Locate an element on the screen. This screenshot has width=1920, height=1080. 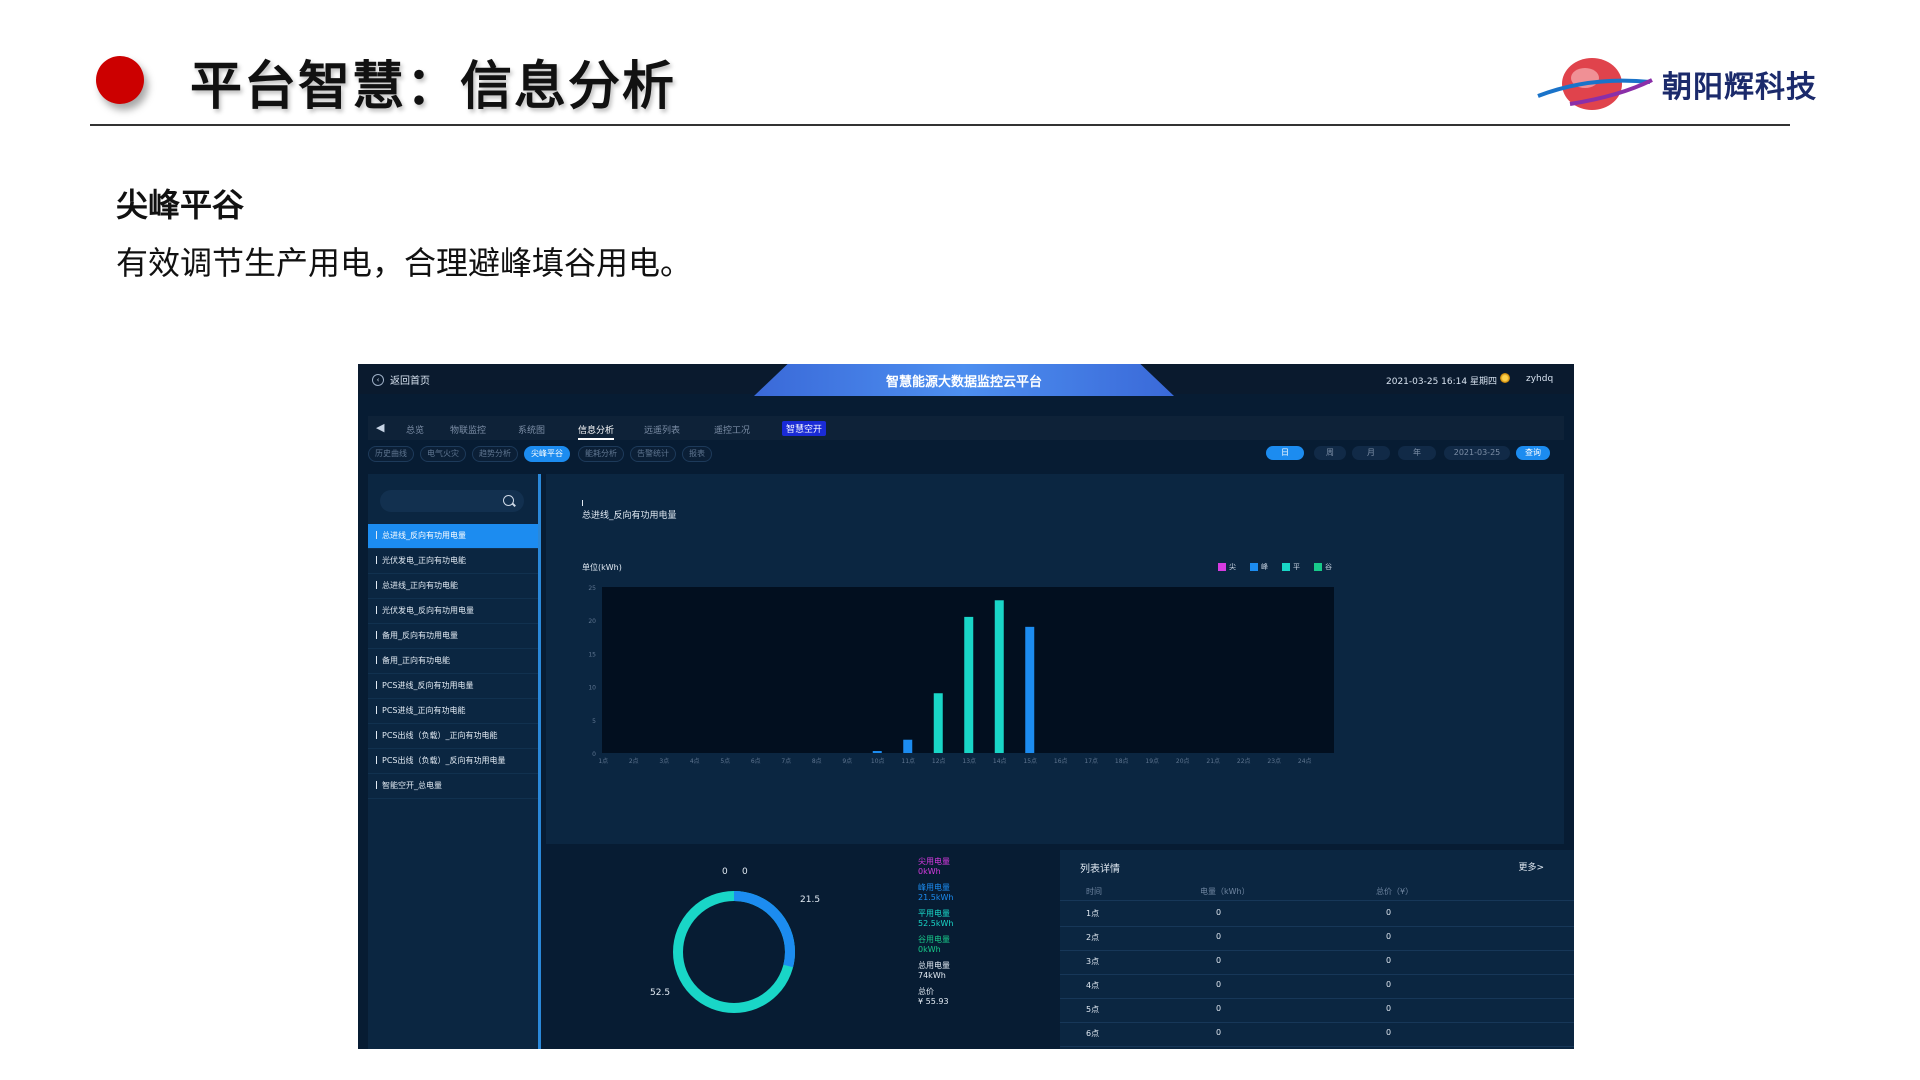
x-tick-label: 16点 is located at coordinates (1061, 761).